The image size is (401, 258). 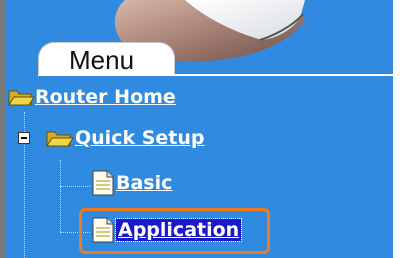 I want to click on right-edge, so click(x=397, y=129).